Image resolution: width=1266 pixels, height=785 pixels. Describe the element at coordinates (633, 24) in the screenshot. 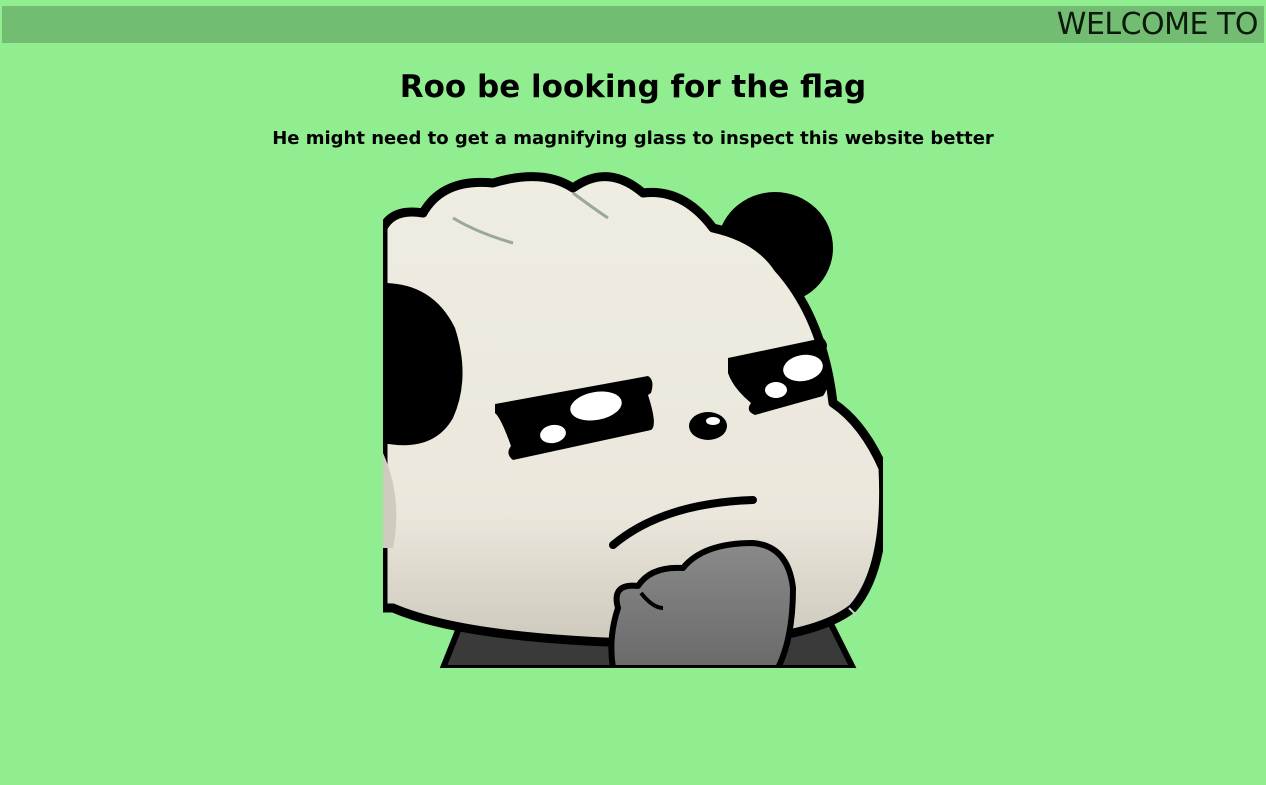

I see `welcome-marquee: WELCOME TO` at that location.